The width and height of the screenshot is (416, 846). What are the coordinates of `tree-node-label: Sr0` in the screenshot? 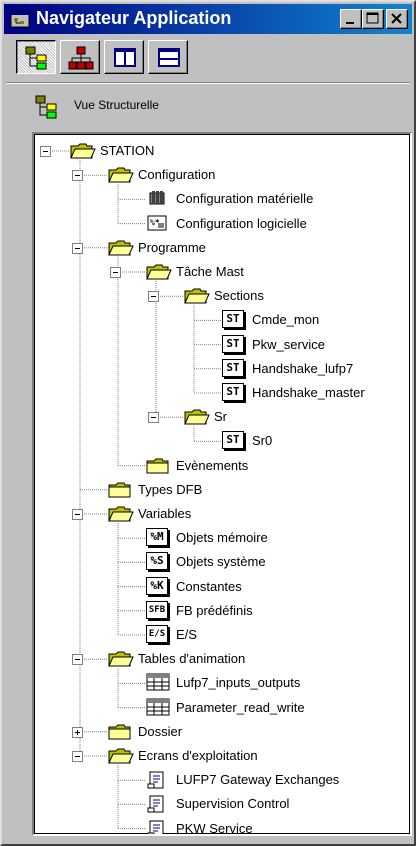 It's located at (262, 441).